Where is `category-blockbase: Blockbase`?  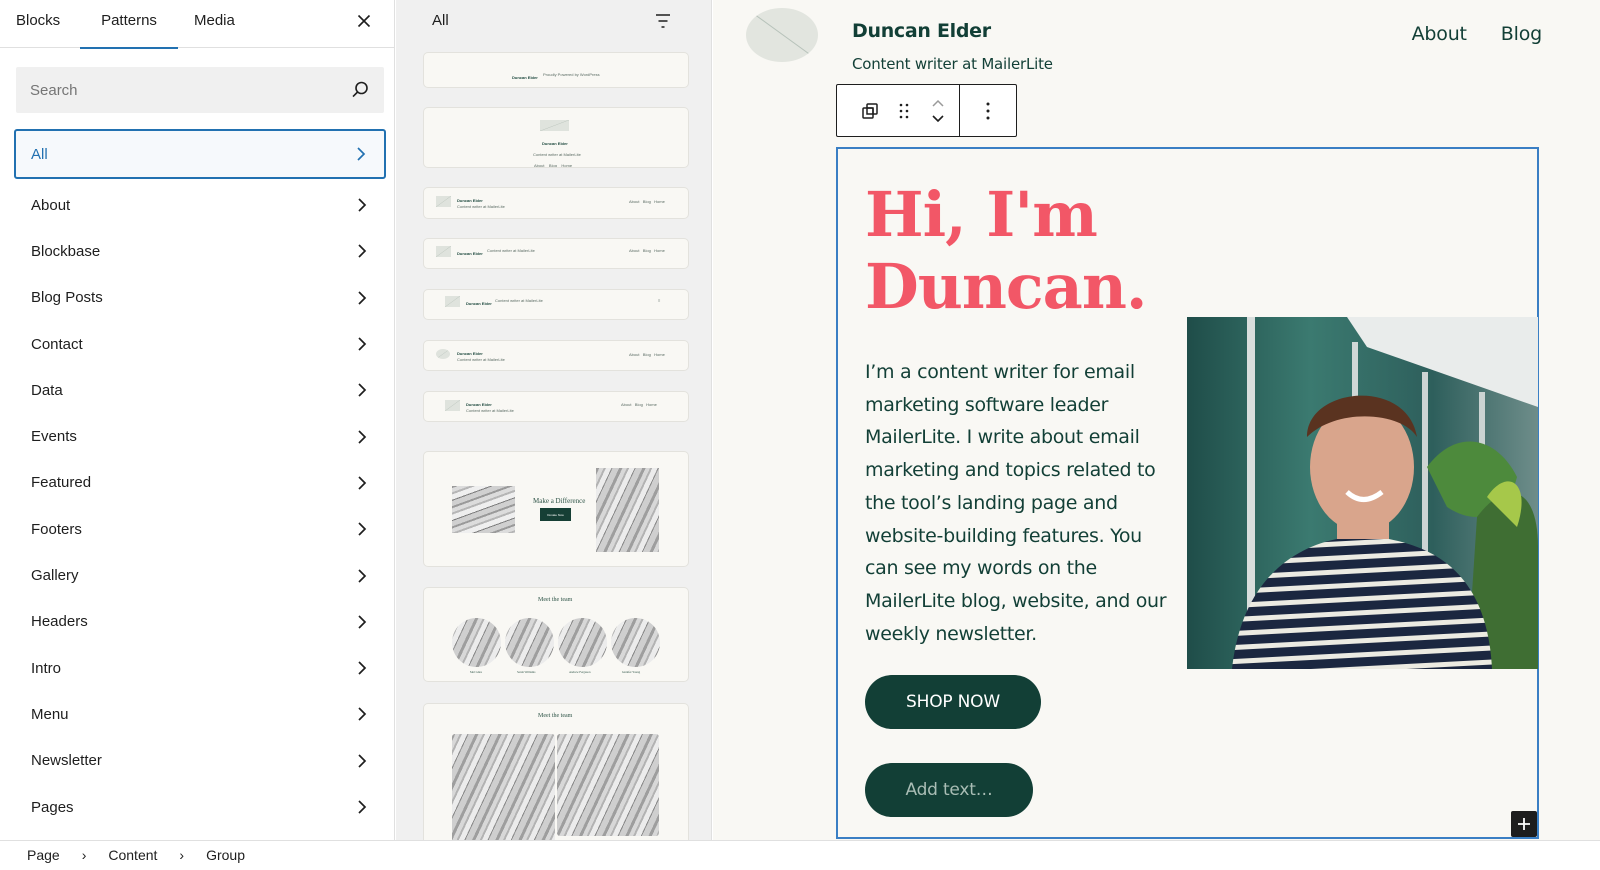 category-blockbase: Blockbase is located at coordinates (200, 251).